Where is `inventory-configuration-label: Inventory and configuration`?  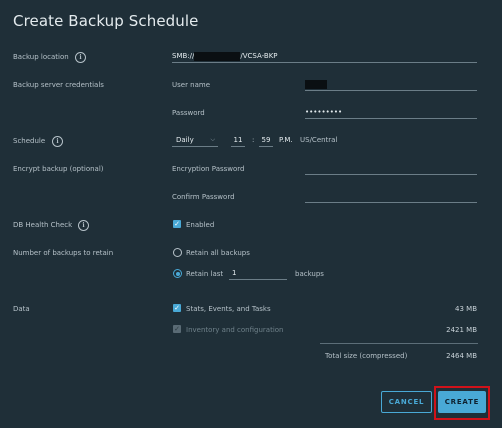 inventory-configuration-label: Inventory and configuration is located at coordinates (235, 330).